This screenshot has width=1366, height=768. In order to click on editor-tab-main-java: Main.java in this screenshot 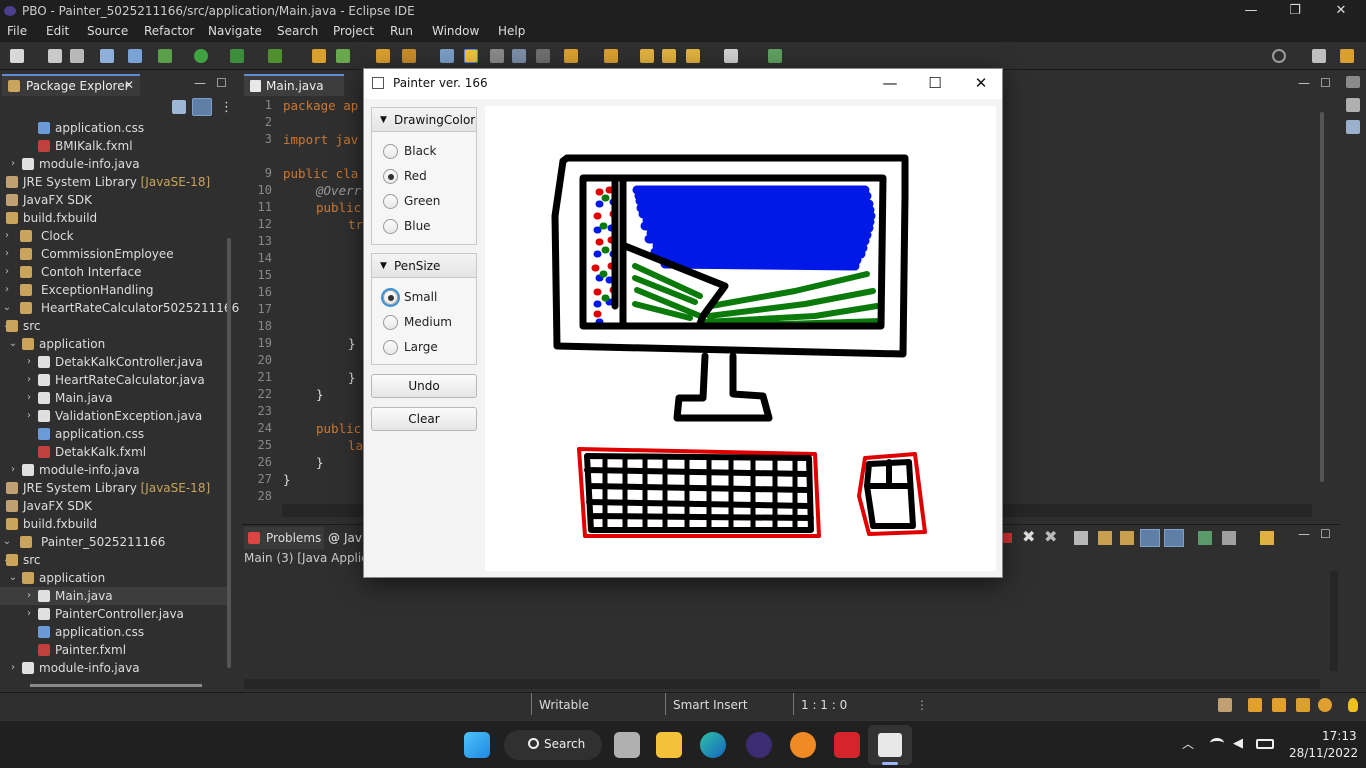, I will do `click(294, 85)`.